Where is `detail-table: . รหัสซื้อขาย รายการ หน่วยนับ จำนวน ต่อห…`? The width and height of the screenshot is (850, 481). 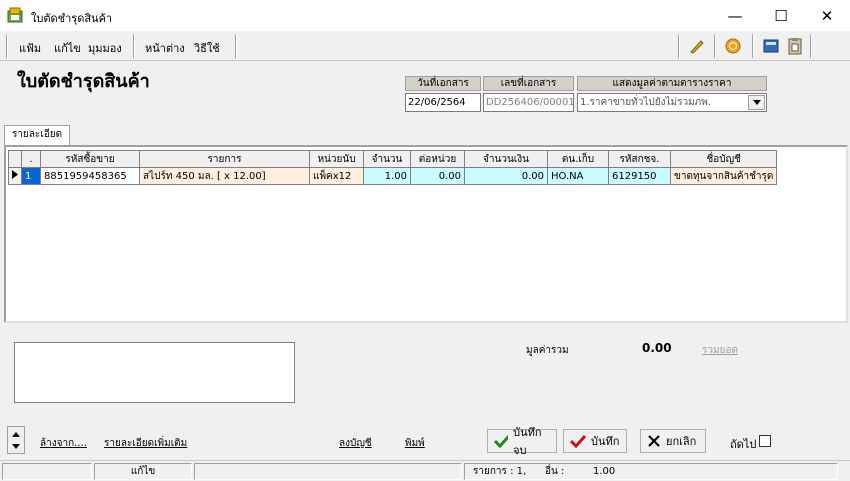 detail-table: . รหัสซื้อขาย รายการ หน่วยนับ จำนวน ต่อห… is located at coordinates (393, 167).